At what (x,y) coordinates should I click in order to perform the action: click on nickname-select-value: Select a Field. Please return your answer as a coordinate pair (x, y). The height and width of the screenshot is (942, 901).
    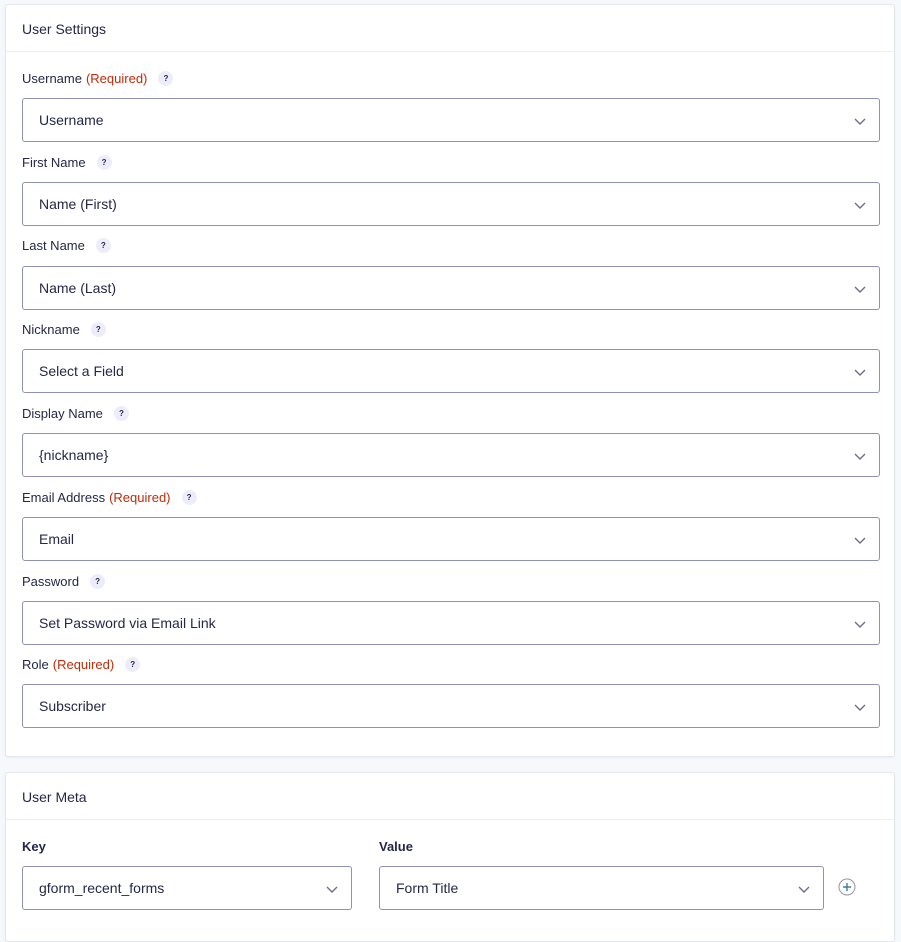
    Looking at the image, I should click on (81, 371).